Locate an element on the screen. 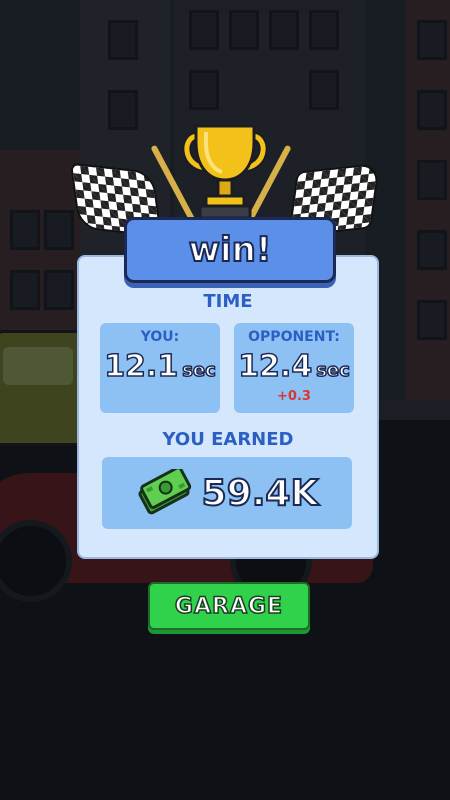 The width and height of the screenshot is (450, 800). earned-label: YOU EARNED is located at coordinates (228, 439).